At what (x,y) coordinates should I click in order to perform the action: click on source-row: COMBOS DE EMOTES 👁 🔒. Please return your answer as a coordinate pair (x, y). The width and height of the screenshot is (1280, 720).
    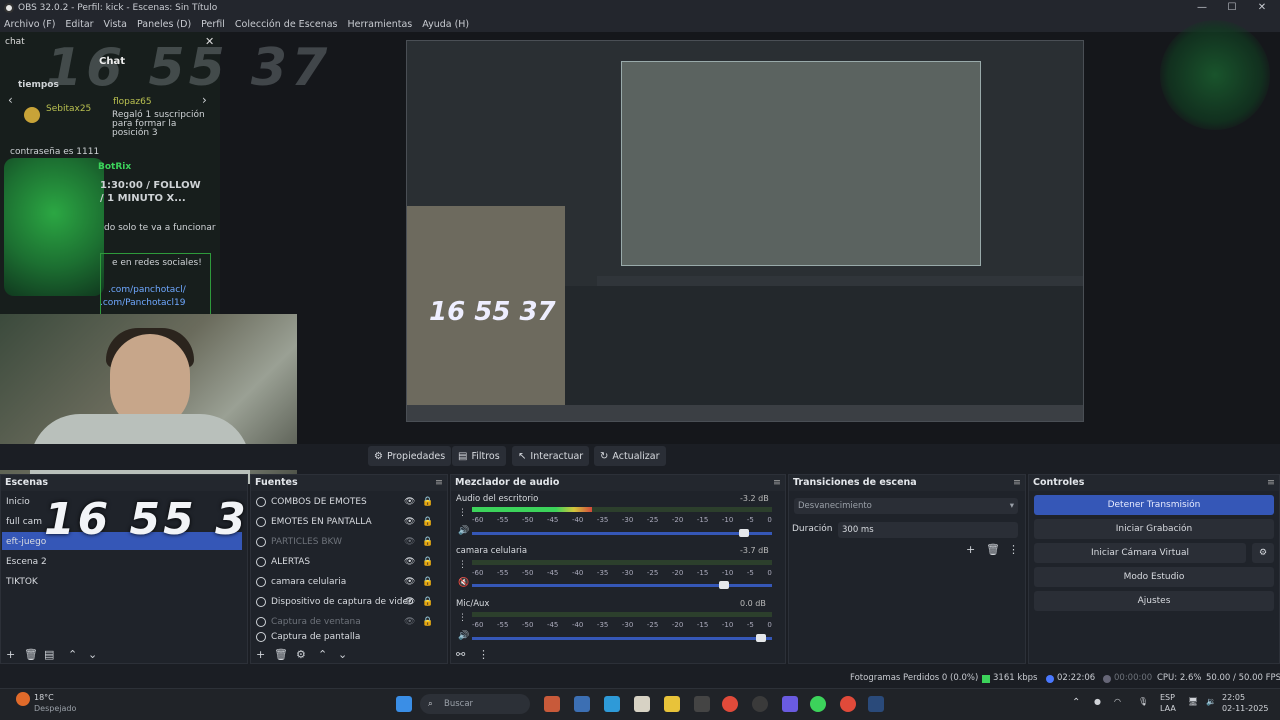
    Looking at the image, I should click on (348, 502).